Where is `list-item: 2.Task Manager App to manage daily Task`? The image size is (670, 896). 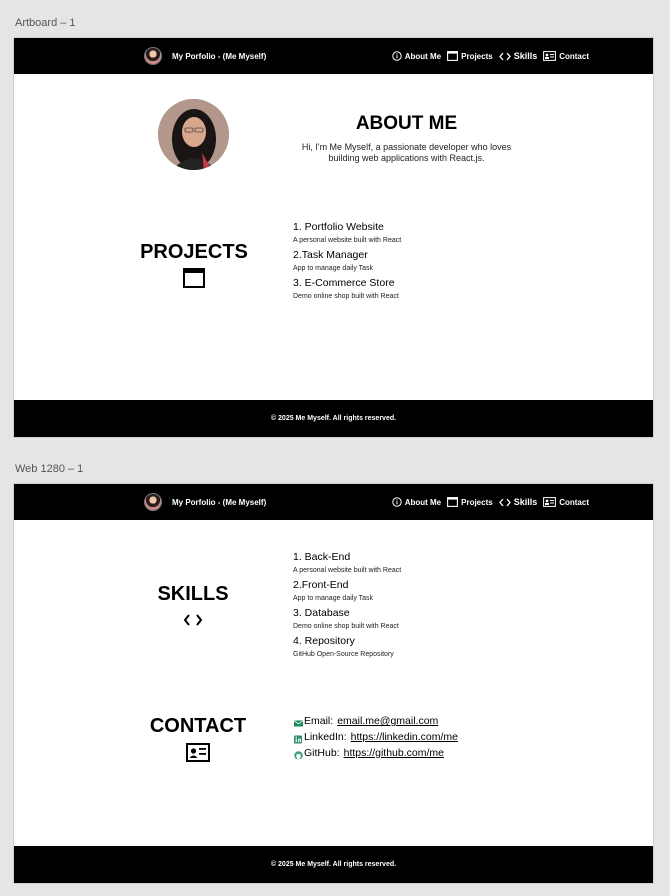 list-item: 2.Task Manager App to manage daily Task is located at coordinates (347, 261).